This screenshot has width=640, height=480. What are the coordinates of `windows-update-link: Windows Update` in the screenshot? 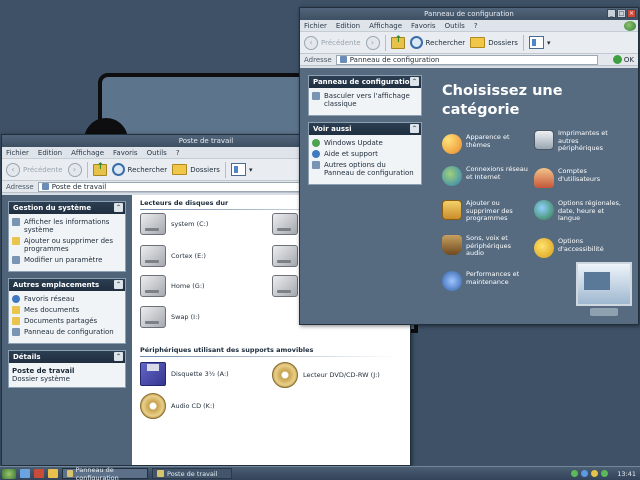 It's located at (365, 143).